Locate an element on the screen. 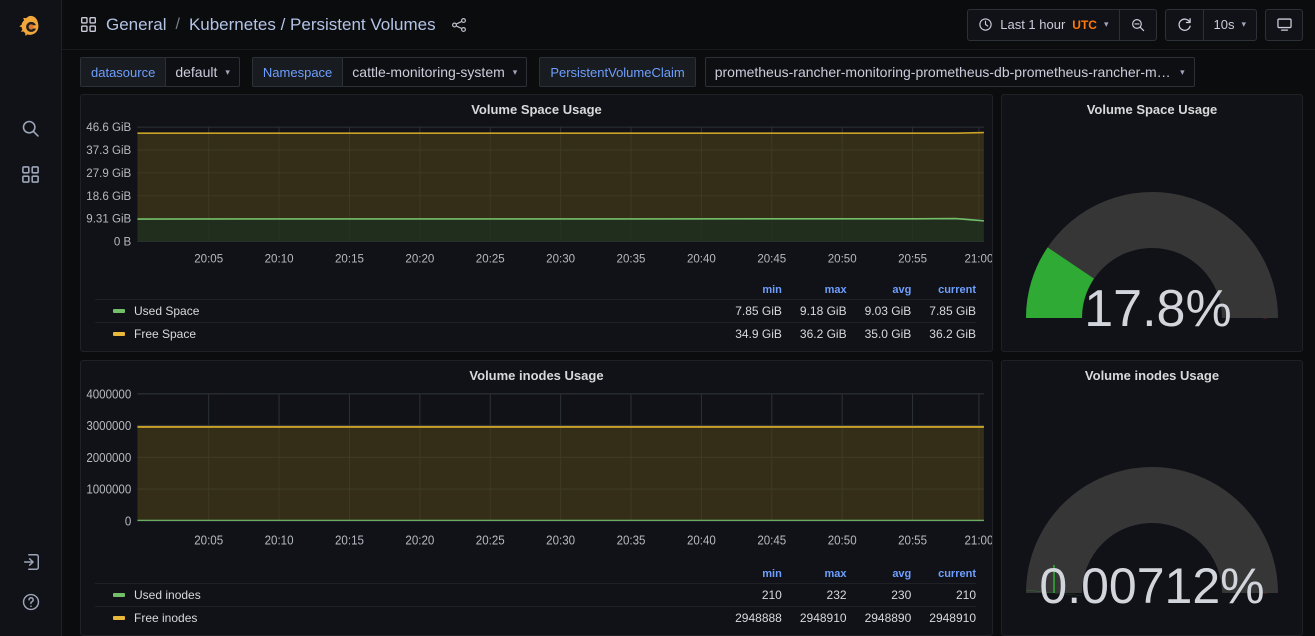 This screenshot has height=636, width=1315. svg-text: 20:50 is located at coordinates (842, 259).